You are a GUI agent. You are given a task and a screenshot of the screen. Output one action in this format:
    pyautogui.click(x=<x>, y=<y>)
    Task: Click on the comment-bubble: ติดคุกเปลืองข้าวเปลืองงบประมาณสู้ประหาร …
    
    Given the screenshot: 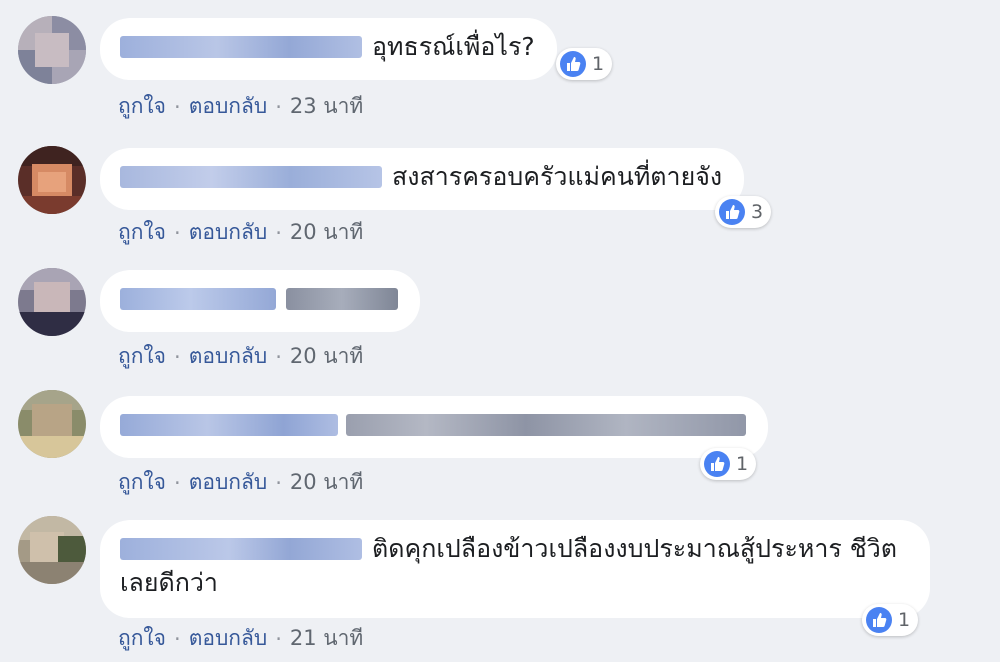 What is the action you would take?
    pyautogui.click(x=515, y=569)
    